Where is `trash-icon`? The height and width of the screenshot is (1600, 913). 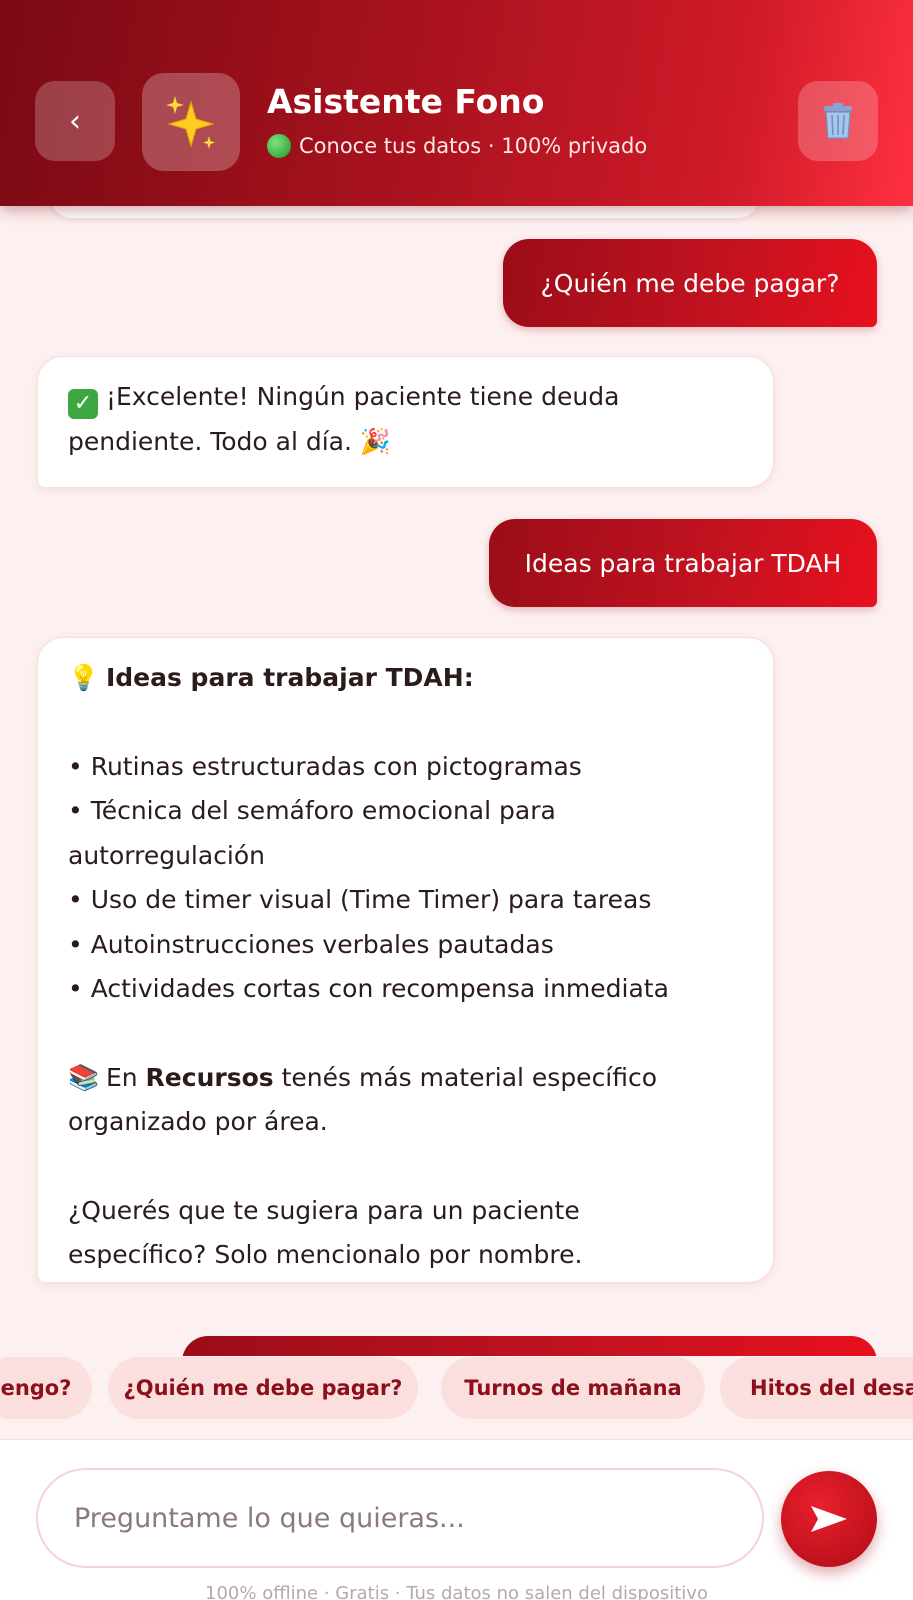
trash-icon is located at coordinates (838, 121).